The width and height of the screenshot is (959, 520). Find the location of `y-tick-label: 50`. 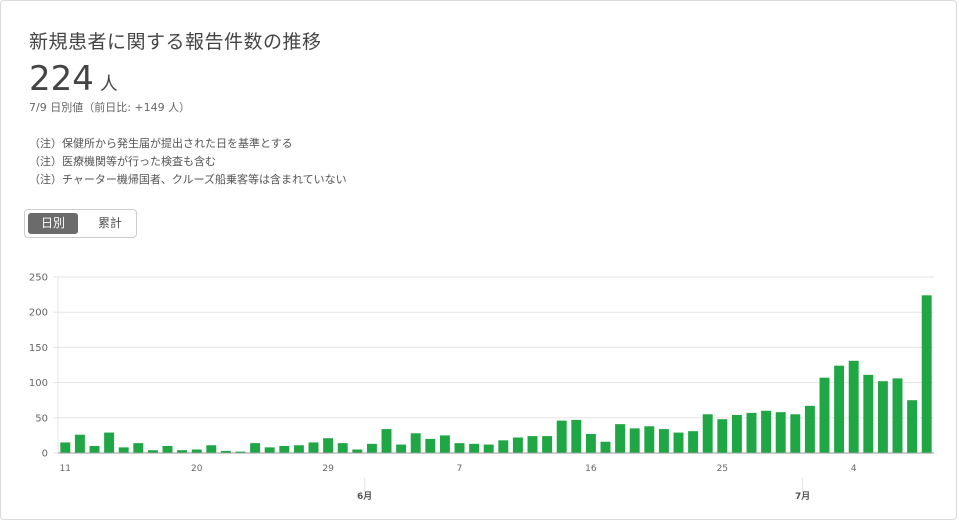

y-tick-label: 50 is located at coordinates (41, 418).